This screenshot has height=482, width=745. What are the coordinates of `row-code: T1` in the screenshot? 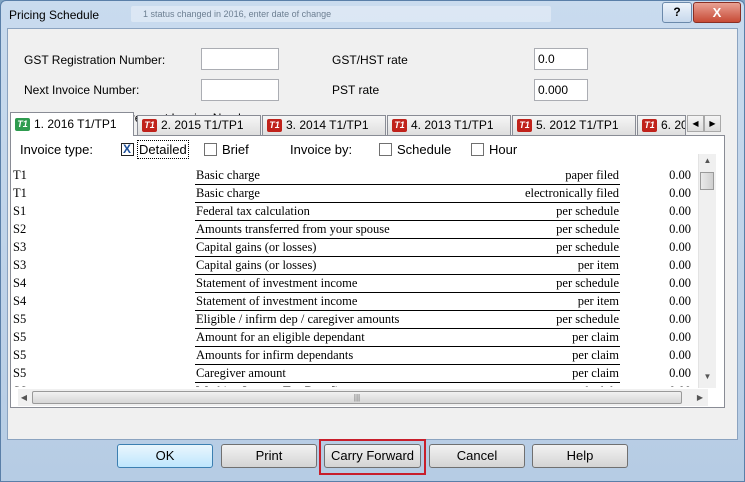 It's located at (20, 193).